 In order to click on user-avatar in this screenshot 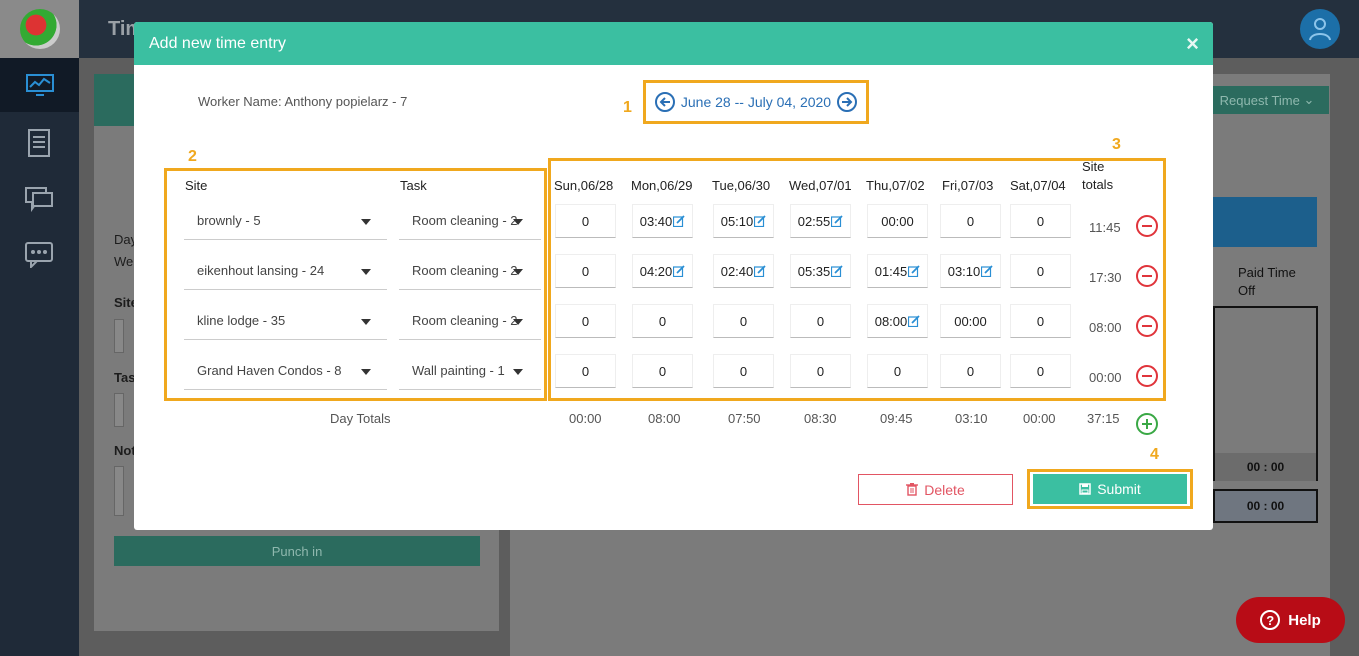, I will do `click(1320, 29)`.